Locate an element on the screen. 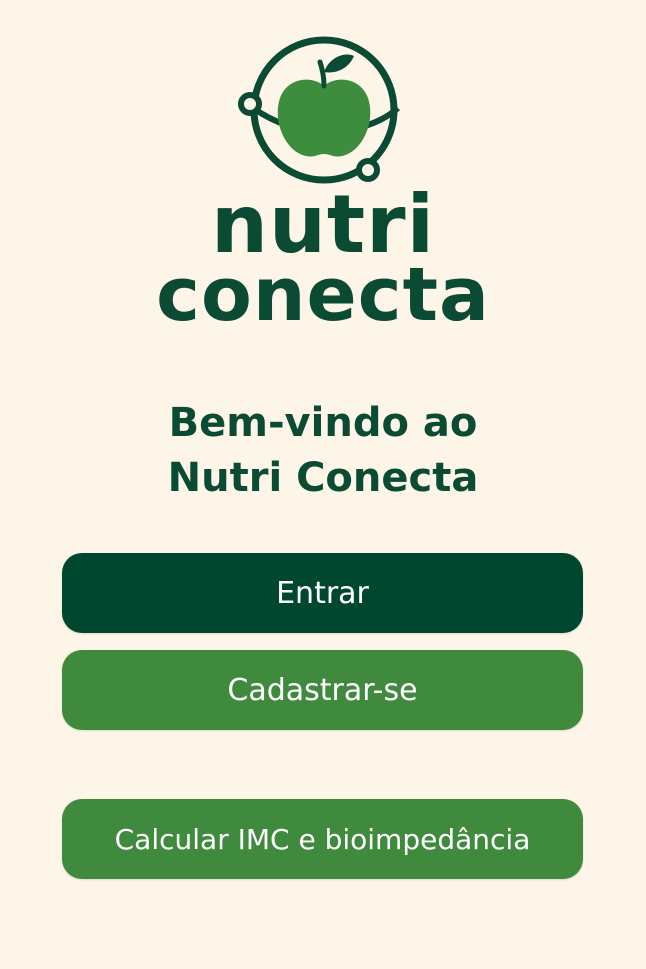  calculate-imc-button-label: Calcular IMC e bioimpedância is located at coordinates (322, 839).